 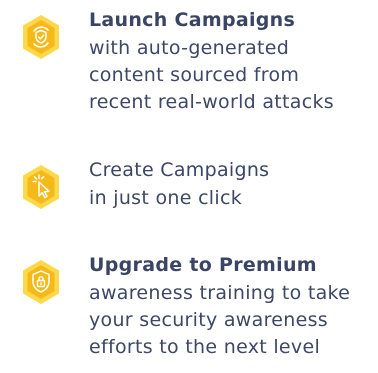 I want to click on feature-title: Create Campaigns, so click(x=179, y=170).